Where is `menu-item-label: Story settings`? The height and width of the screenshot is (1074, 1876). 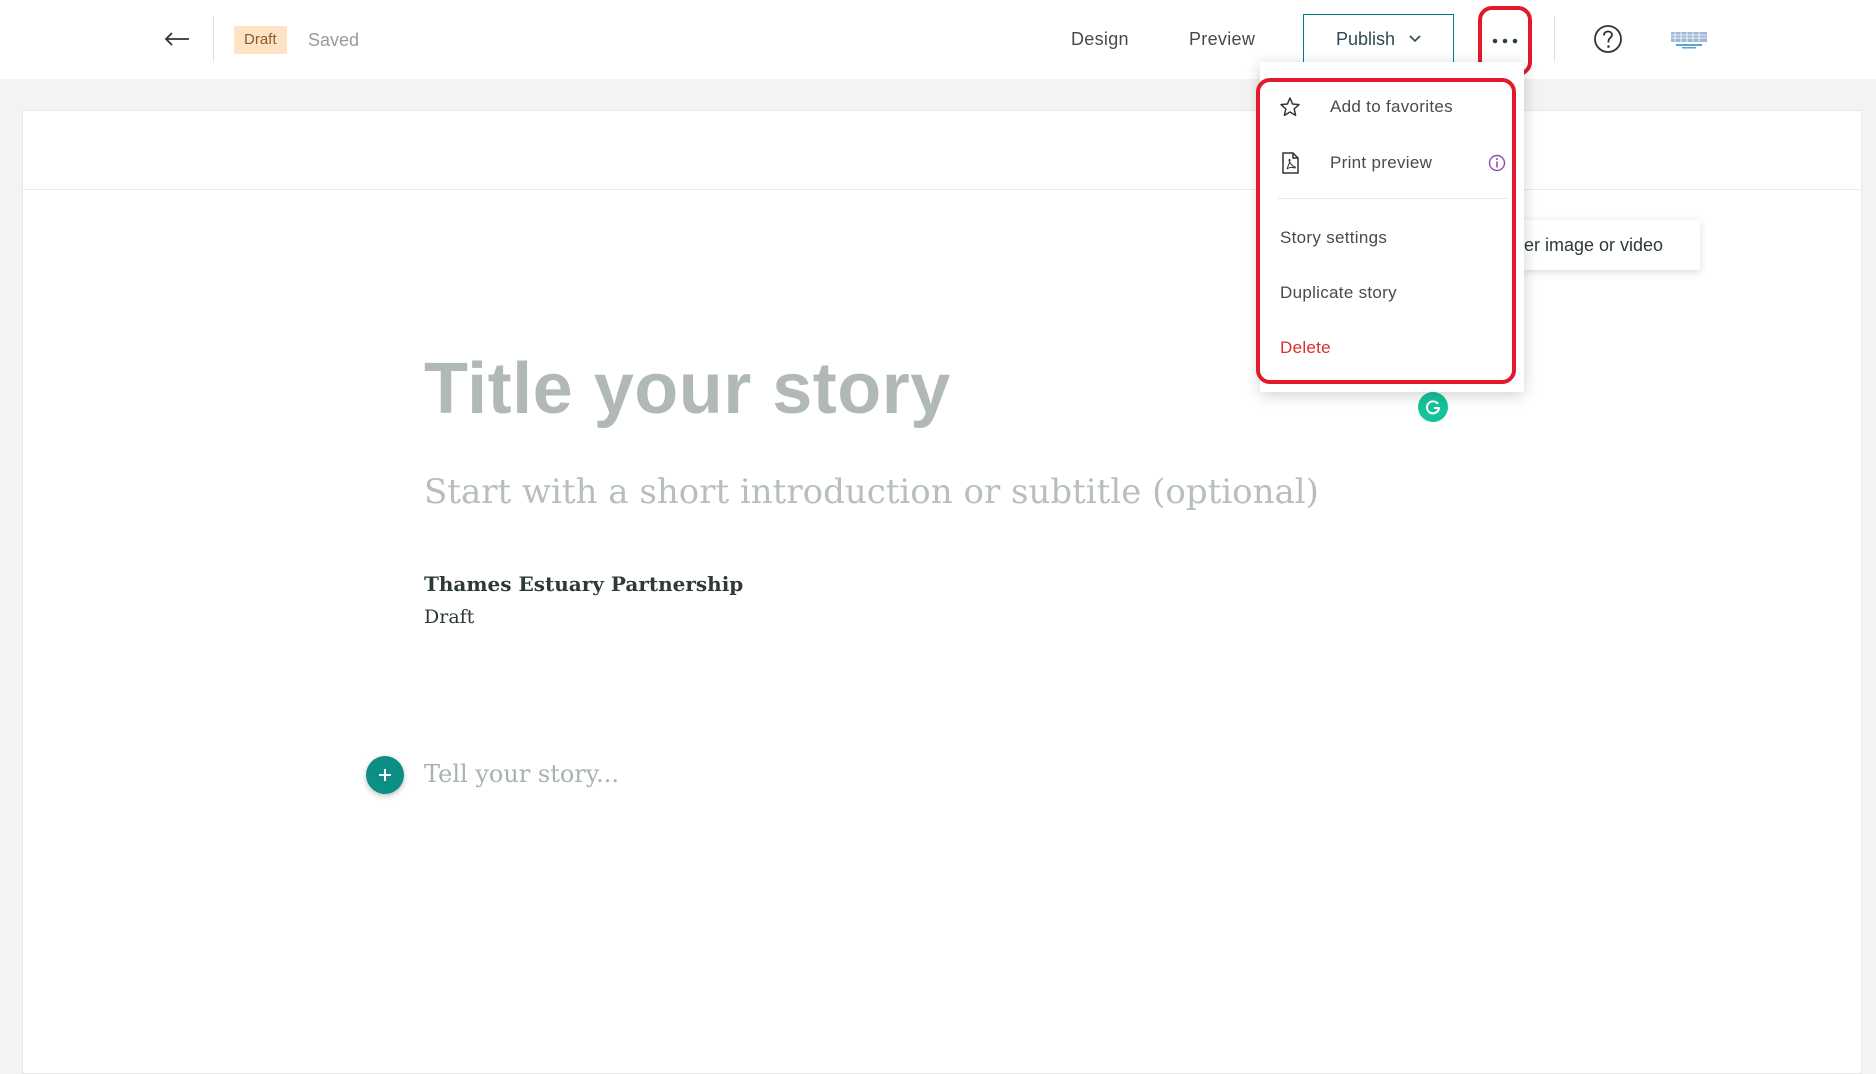
menu-item-label: Story settings is located at coordinates (1334, 237).